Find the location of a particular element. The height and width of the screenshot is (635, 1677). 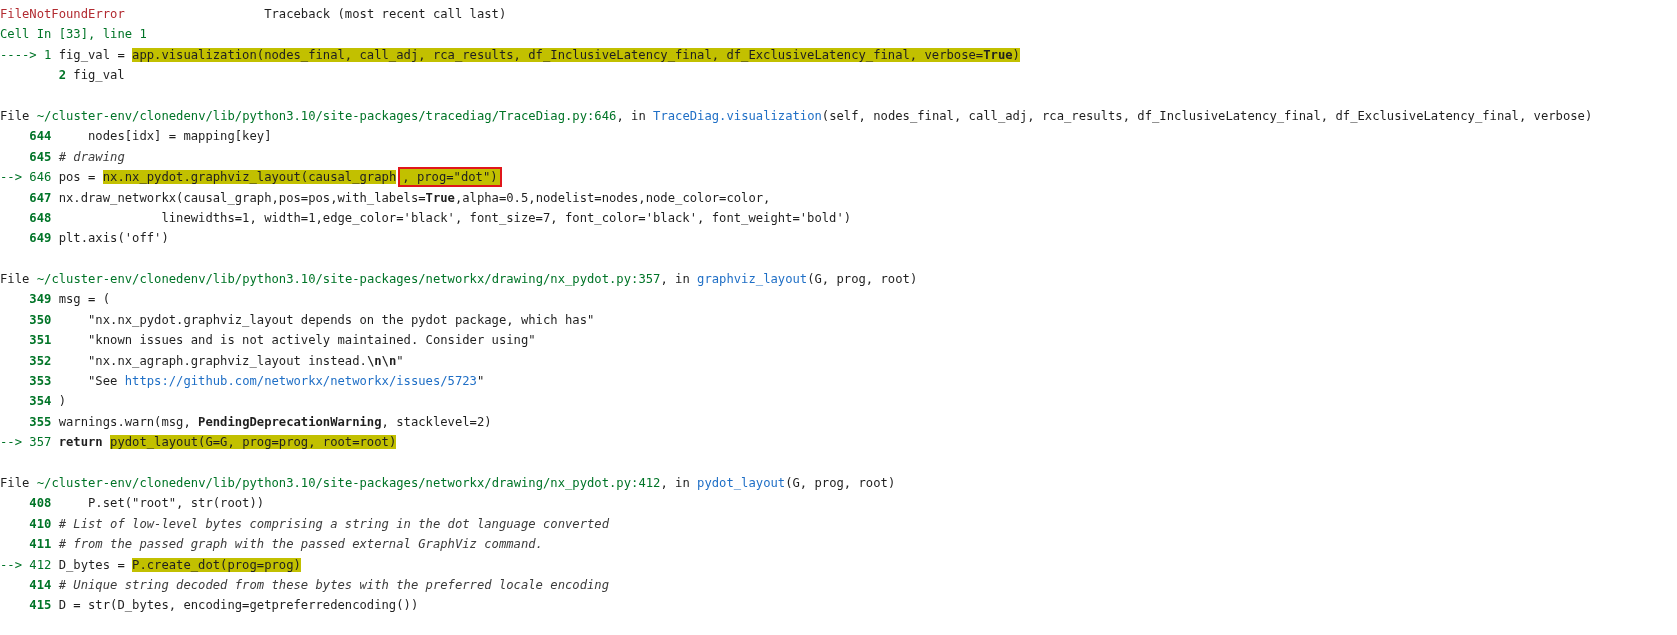

line-number: 355 is located at coordinates (40, 422).